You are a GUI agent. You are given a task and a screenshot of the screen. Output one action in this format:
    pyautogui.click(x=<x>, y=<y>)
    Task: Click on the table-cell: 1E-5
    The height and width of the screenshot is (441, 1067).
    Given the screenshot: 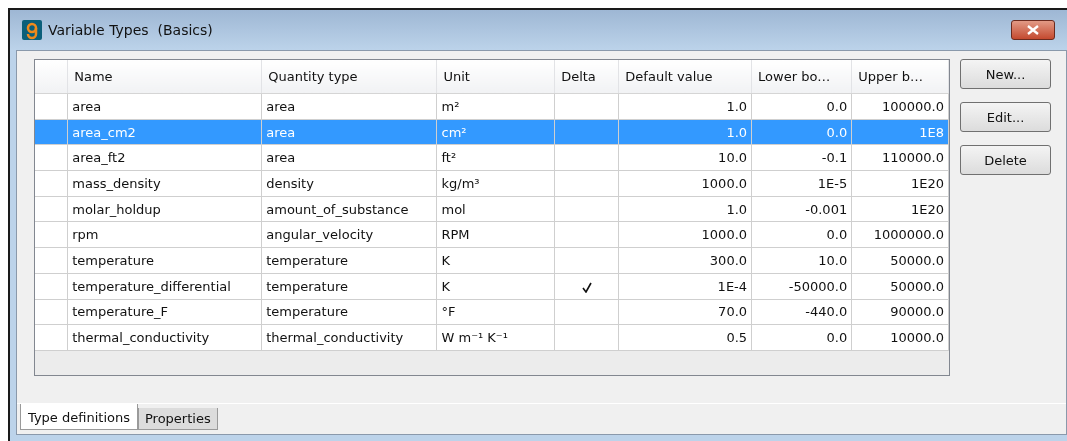 What is the action you would take?
    pyautogui.click(x=801, y=183)
    